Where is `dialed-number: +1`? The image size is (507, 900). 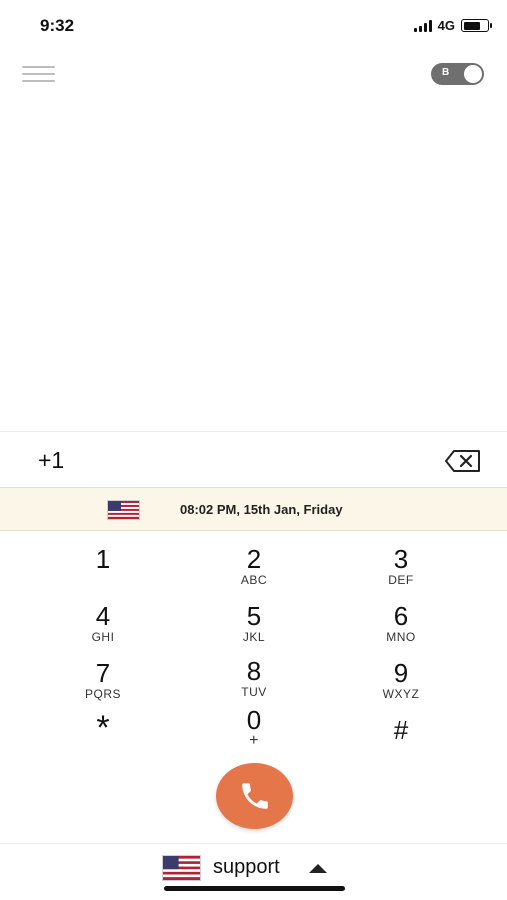
dialed-number: +1 is located at coordinates (51, 460).